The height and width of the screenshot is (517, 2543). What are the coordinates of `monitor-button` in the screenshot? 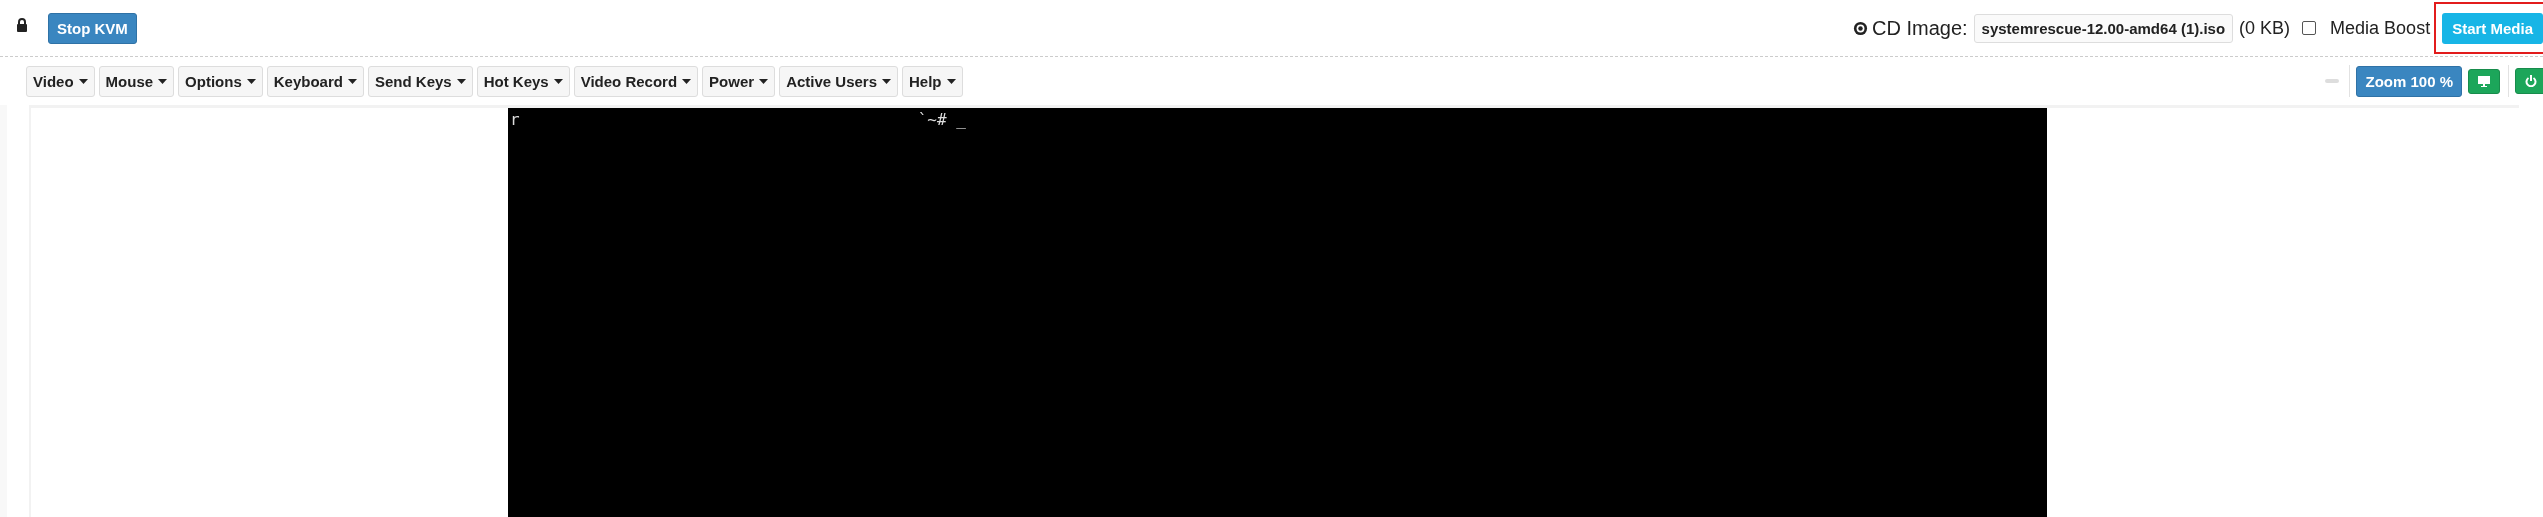 It's located at (2484, 81).